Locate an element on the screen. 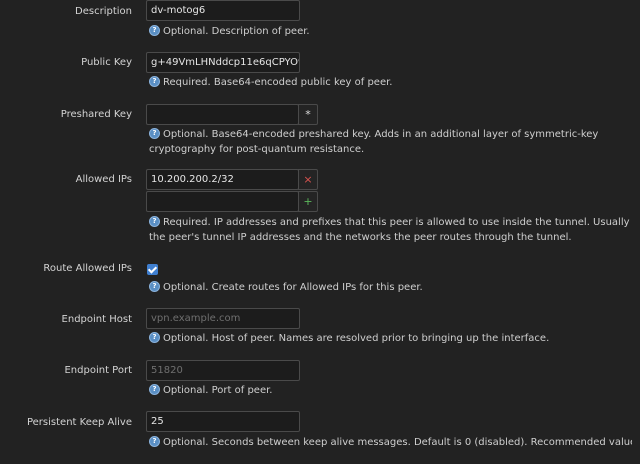  endpoint-host-input: vpn.example.com is located at coordinates (223, 318).